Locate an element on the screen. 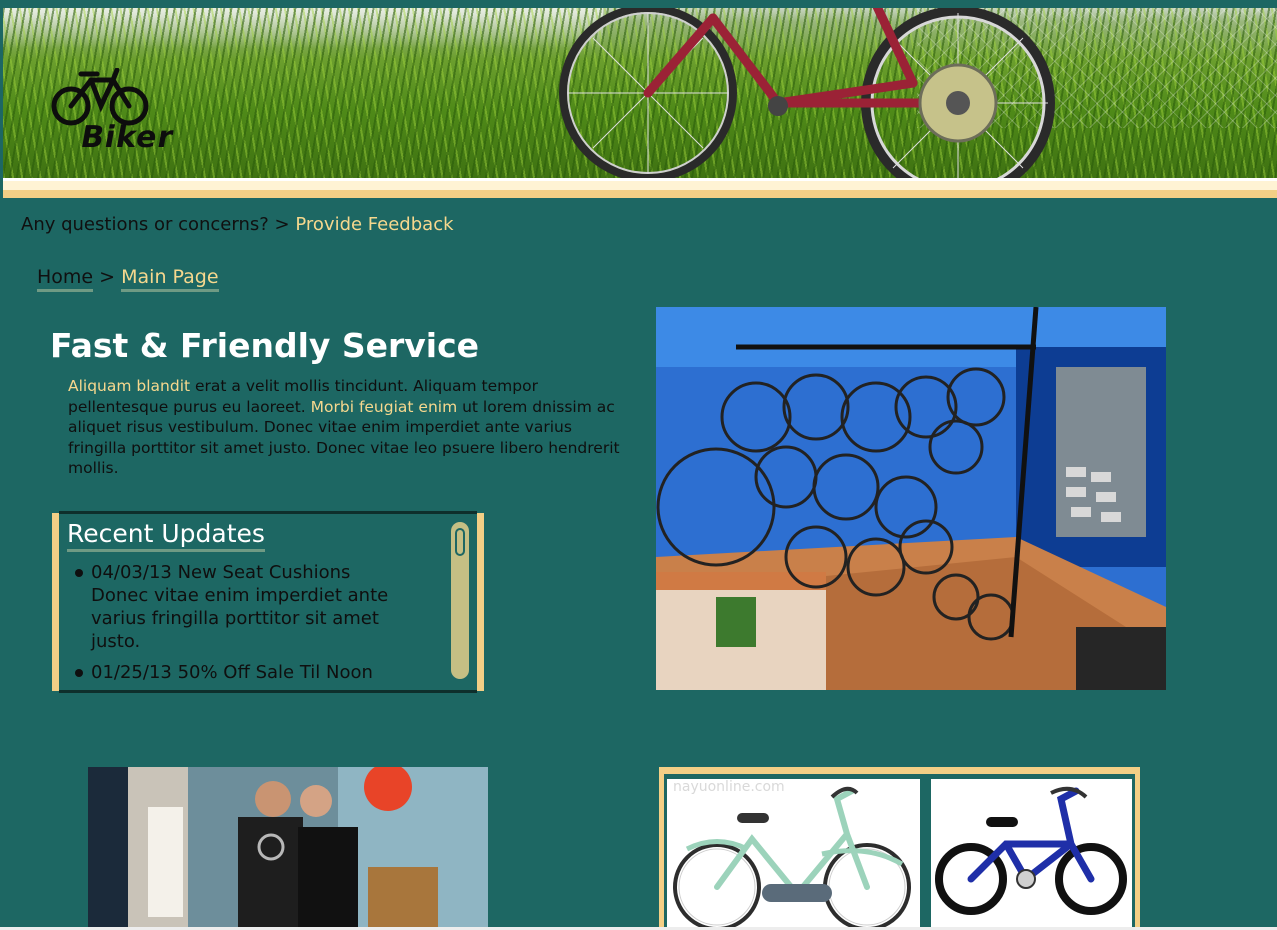  recent-updates-title: Recent Updates is located at coordinates (166, 535).